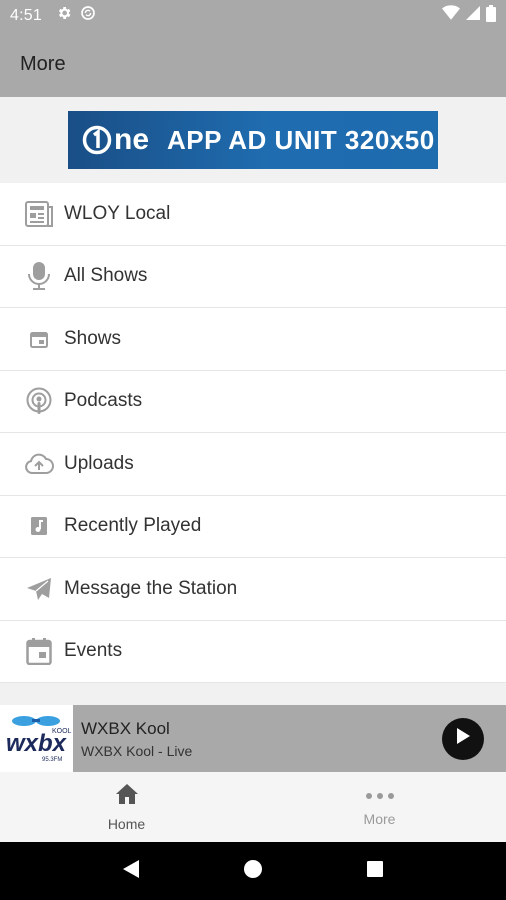 The width and height of the screenshot is (506, 900). What do you see at coordinates (39, 401) in the screenshot?
I see `podcast-icon` at bounding box center [39, 401].